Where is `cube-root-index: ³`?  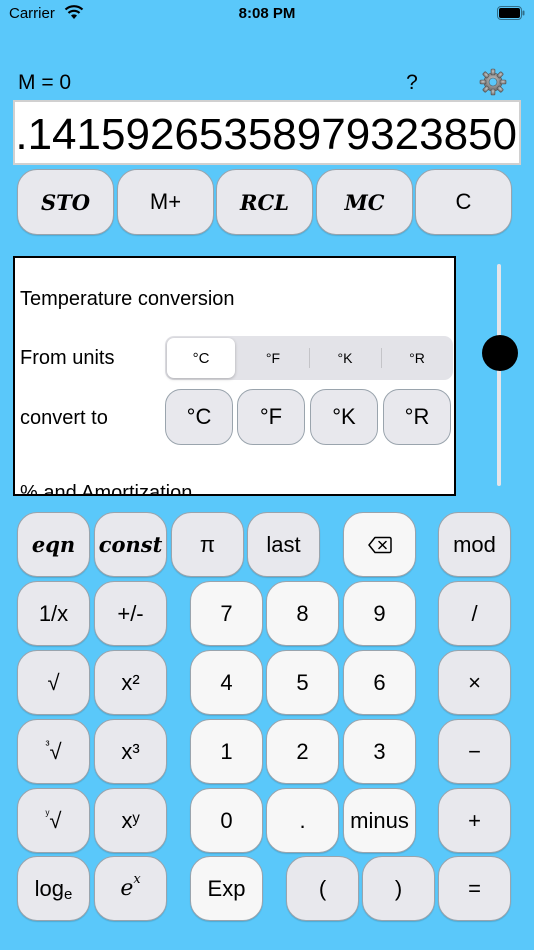 cube-root-index: ³ is located at coordinates (47, 744).